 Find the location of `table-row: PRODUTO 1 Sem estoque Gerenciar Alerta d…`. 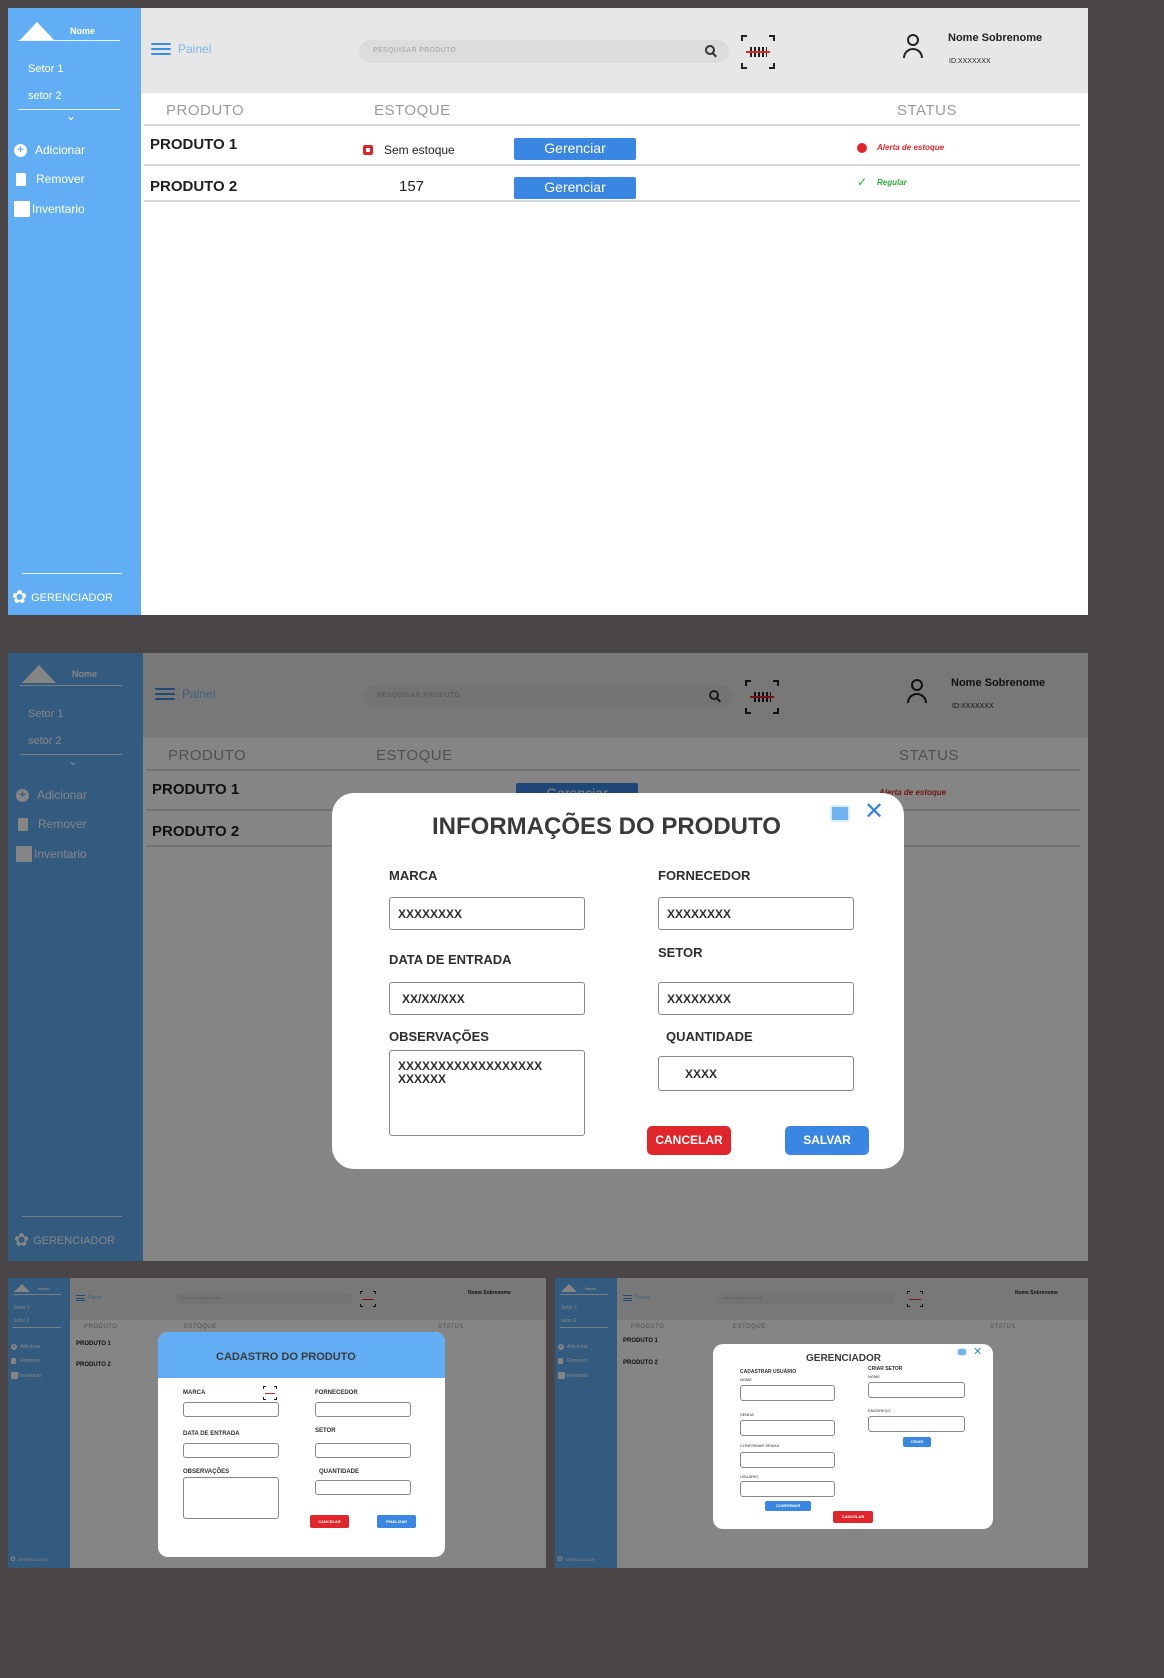

table-row: PRODUTO 1 Sem estoque Gerenciar Alerta d… is located at coordinates (612, 145).